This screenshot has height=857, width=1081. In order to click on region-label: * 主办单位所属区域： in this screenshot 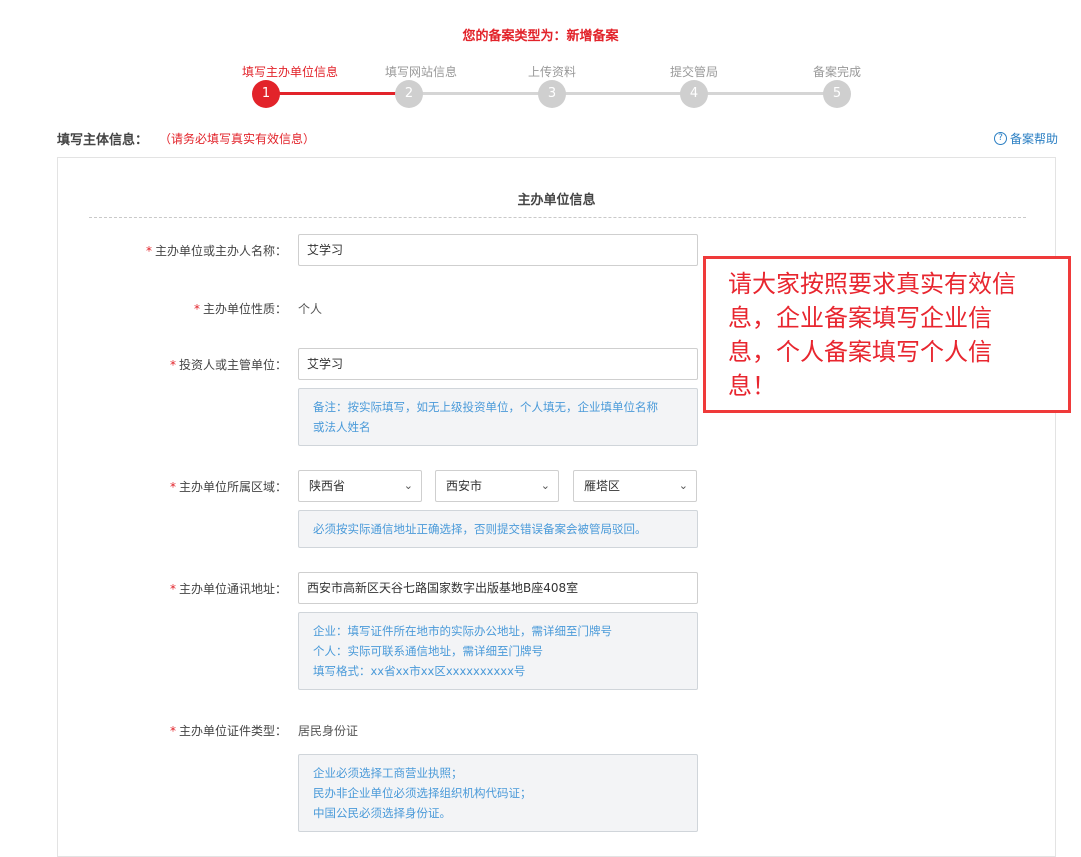, I will do `click(228, 487)`.